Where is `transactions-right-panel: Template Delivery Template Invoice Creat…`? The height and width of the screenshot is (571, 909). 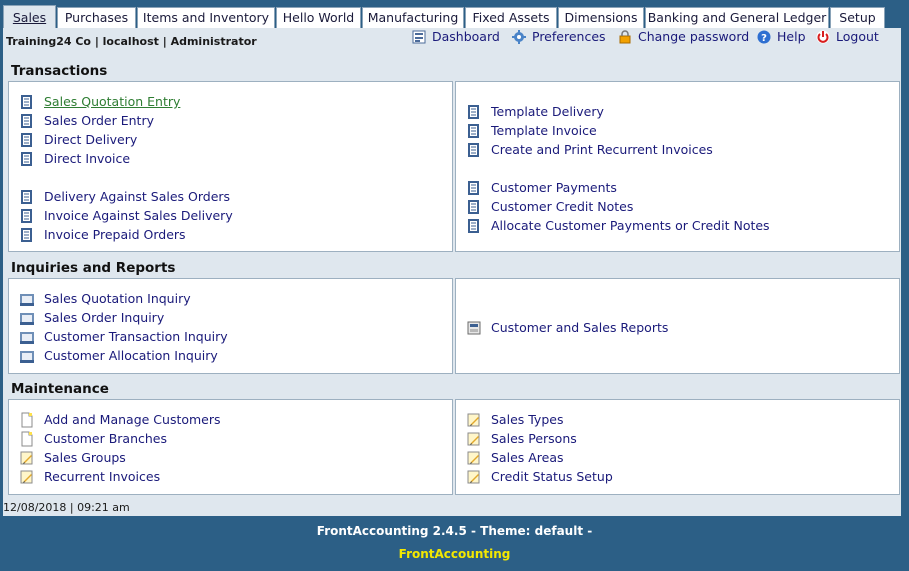
transactions-right-panel: Template Delivery Template Invoice Creat… is located at coordinates (677, 166).